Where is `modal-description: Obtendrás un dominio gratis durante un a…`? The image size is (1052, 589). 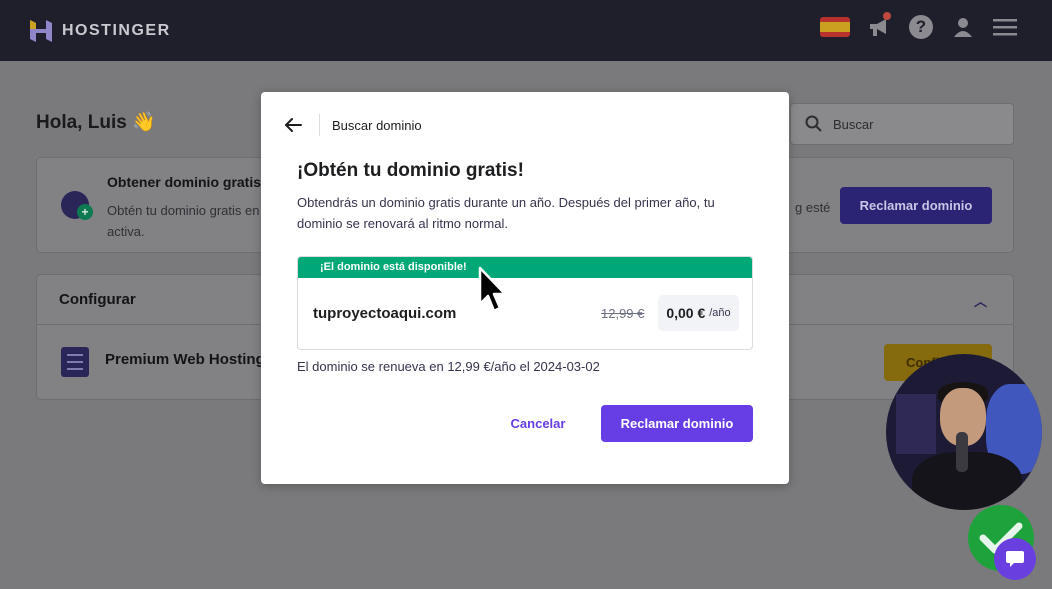
modal-description: Obtendrás un dominio gratis durante un a… is located at coordinates (506, 213).